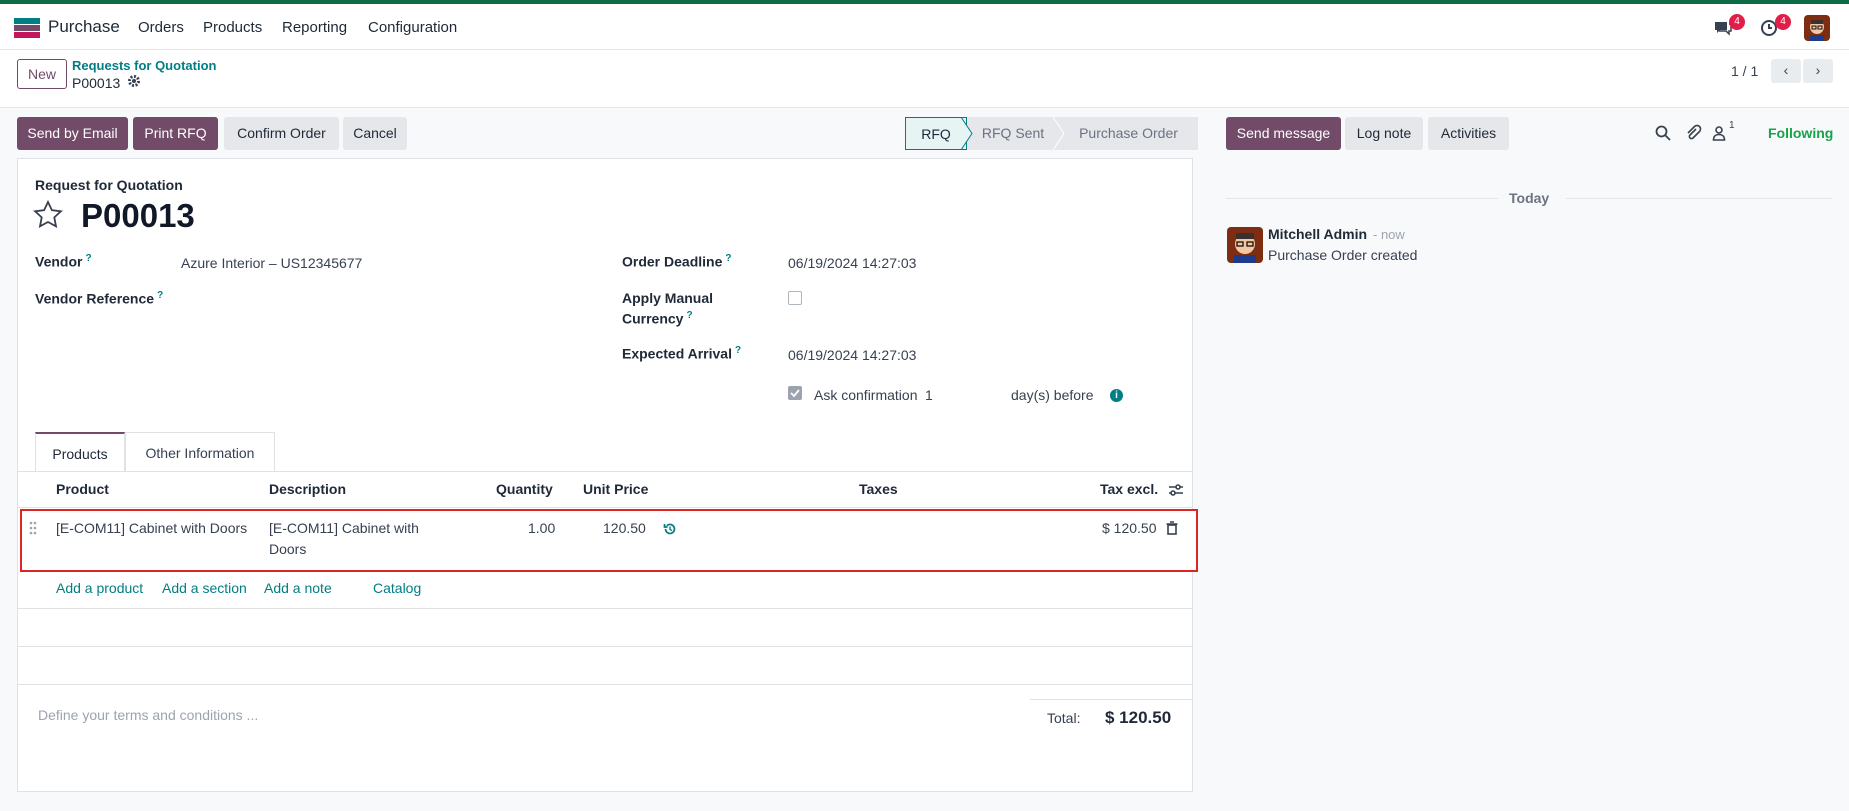 This screenshot has height=811, width=1849. I want to click on row-subtotal: $ 120.50, so click(1129, 528).